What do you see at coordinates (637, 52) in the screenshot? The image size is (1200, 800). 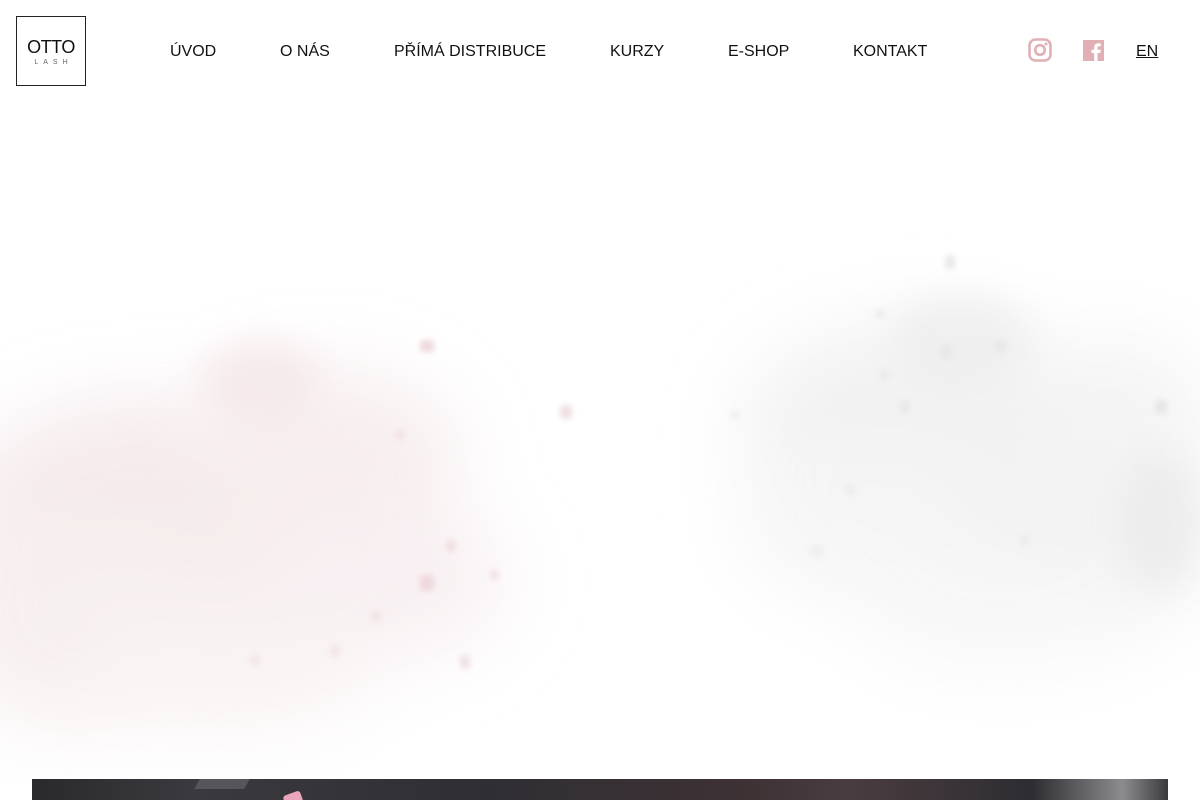 I see `nav-item-kurzy: KURZY` at bounding box center [637, 52].